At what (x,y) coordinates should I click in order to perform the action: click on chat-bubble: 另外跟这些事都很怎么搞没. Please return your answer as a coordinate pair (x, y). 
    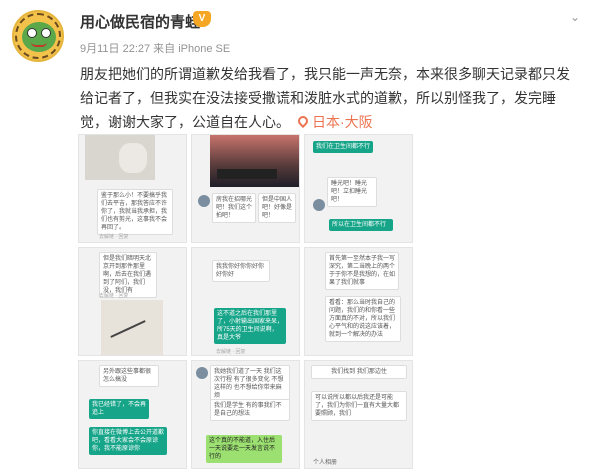
    Looking at the image, I should click on (129, 376).